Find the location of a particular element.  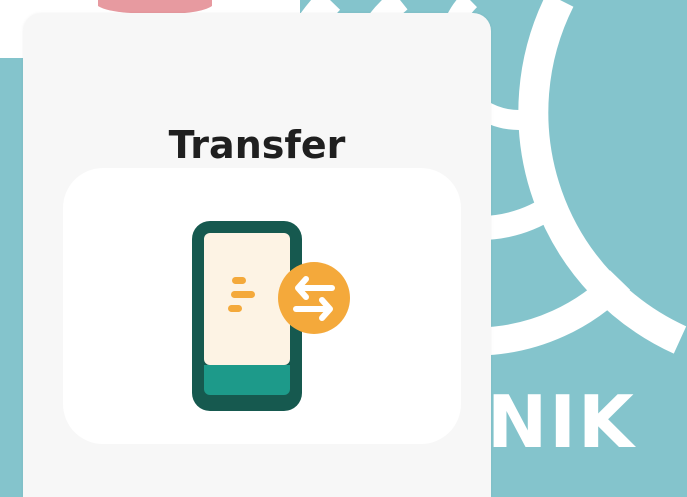

phone-transfer-icon is located at coordinates (271, 316).